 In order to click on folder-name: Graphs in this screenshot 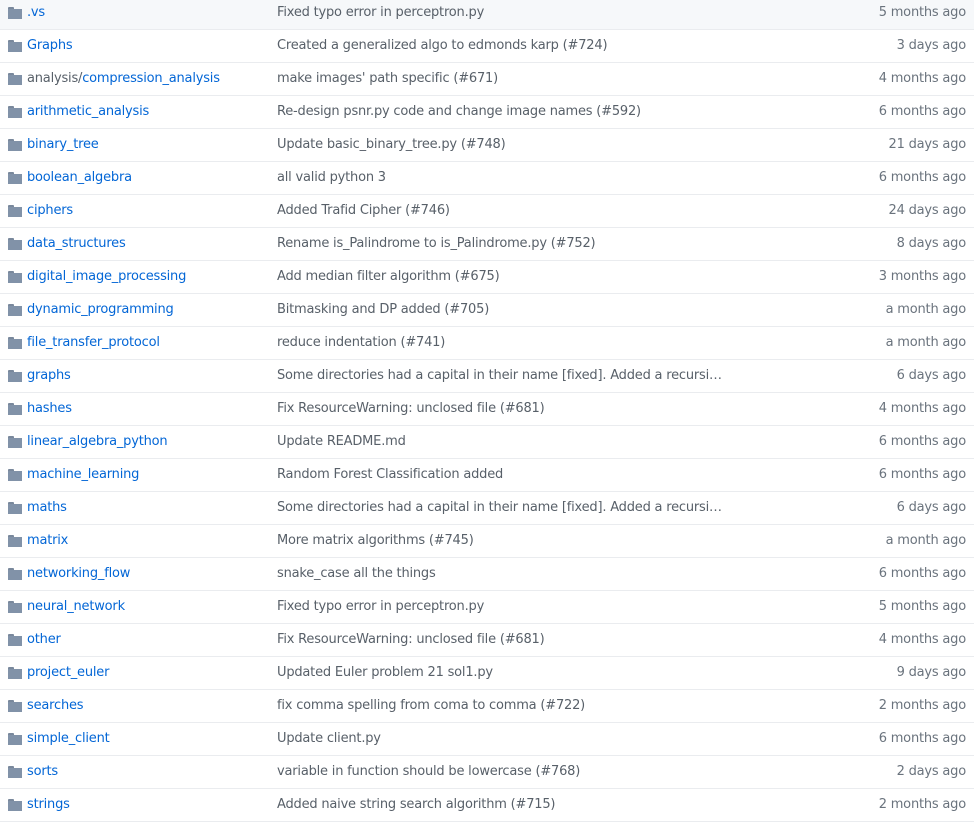, I will do `click(50, 45)`.